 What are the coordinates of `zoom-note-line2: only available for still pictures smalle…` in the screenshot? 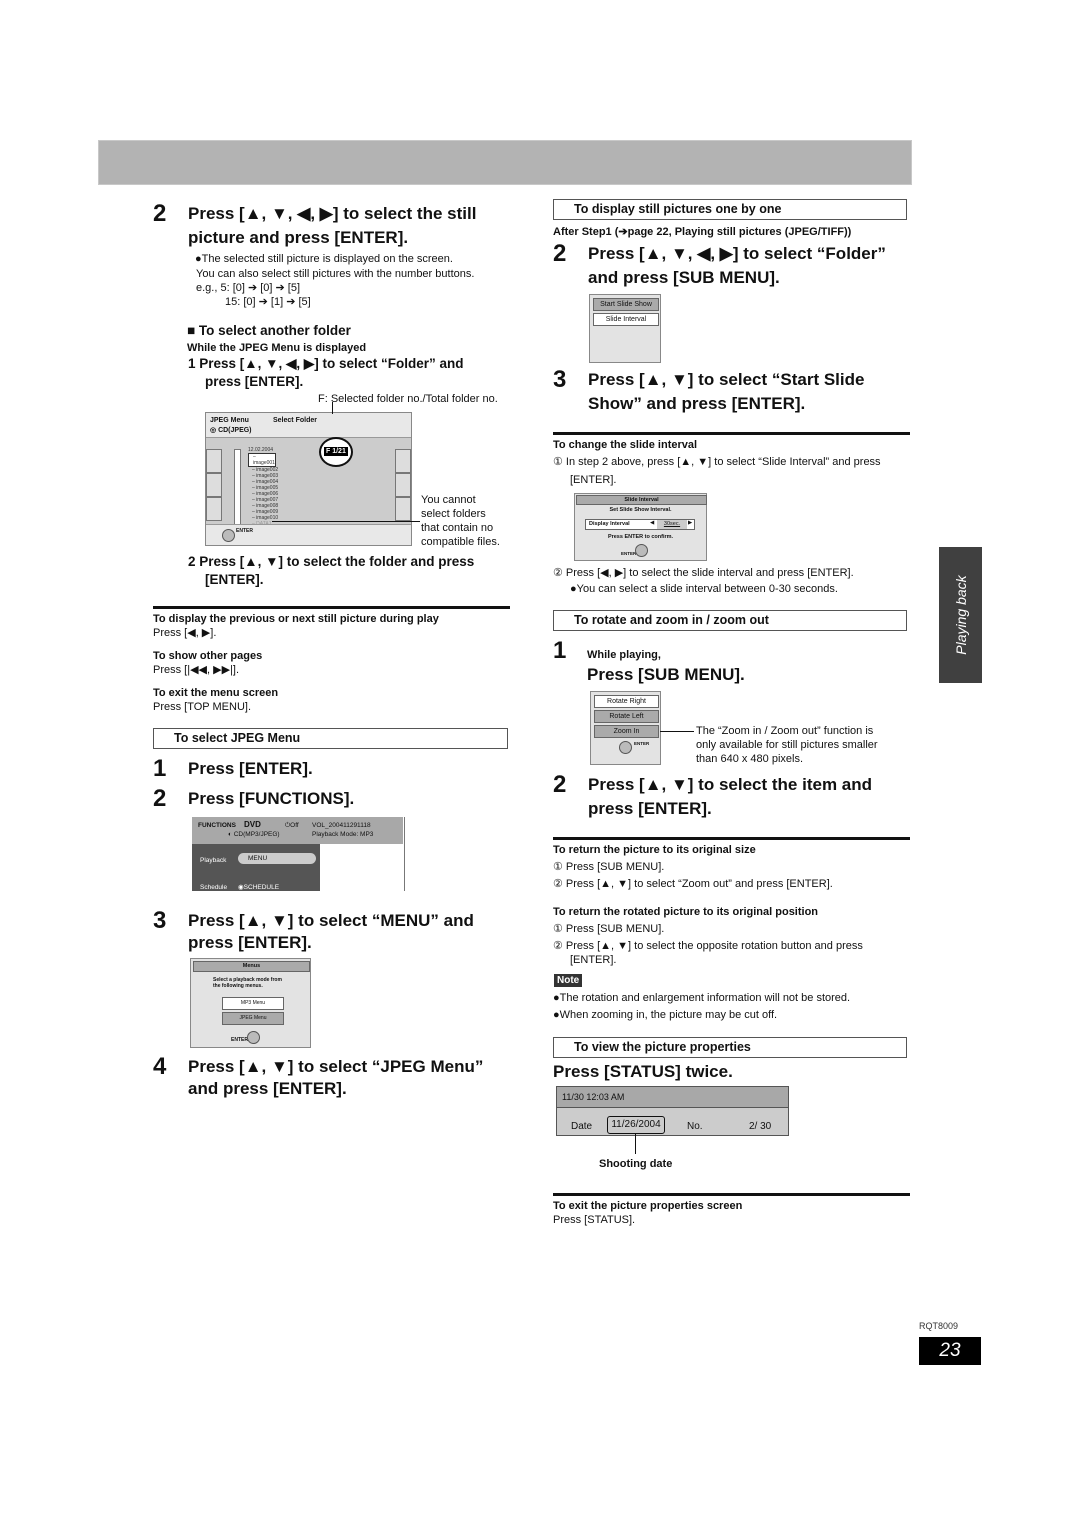 It's located at (787, 745).